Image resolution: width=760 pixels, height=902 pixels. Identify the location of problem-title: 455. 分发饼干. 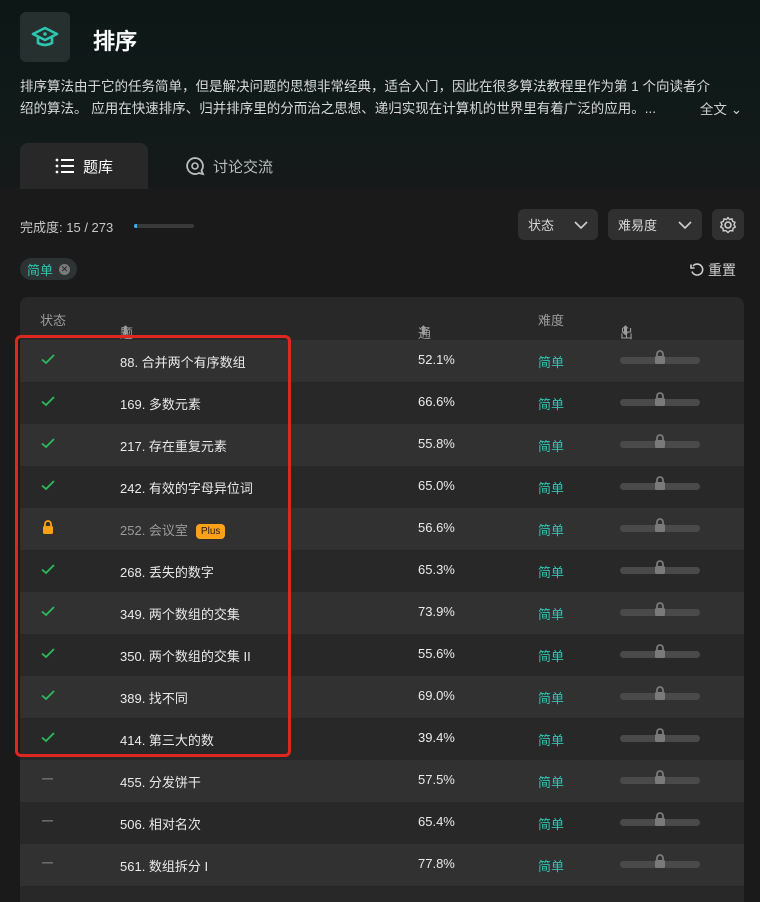
(160, 782).